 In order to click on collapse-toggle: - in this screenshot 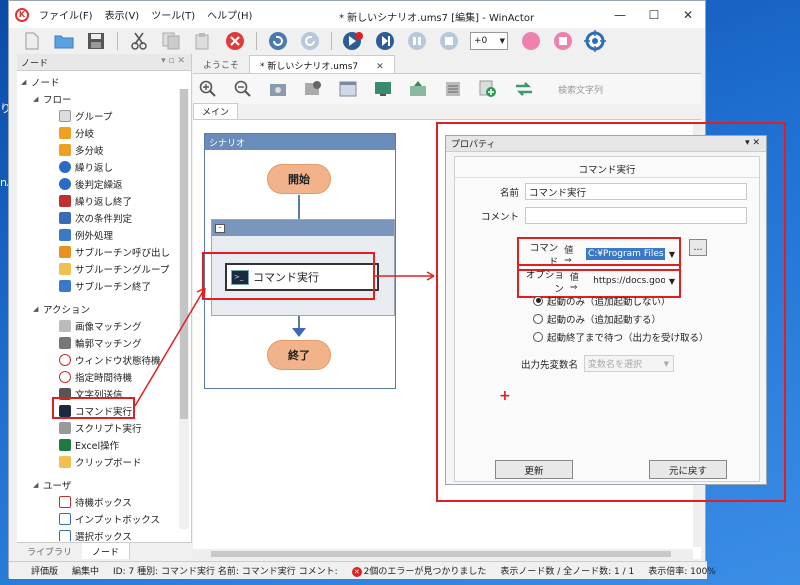, I will do `click(220, 228)`.